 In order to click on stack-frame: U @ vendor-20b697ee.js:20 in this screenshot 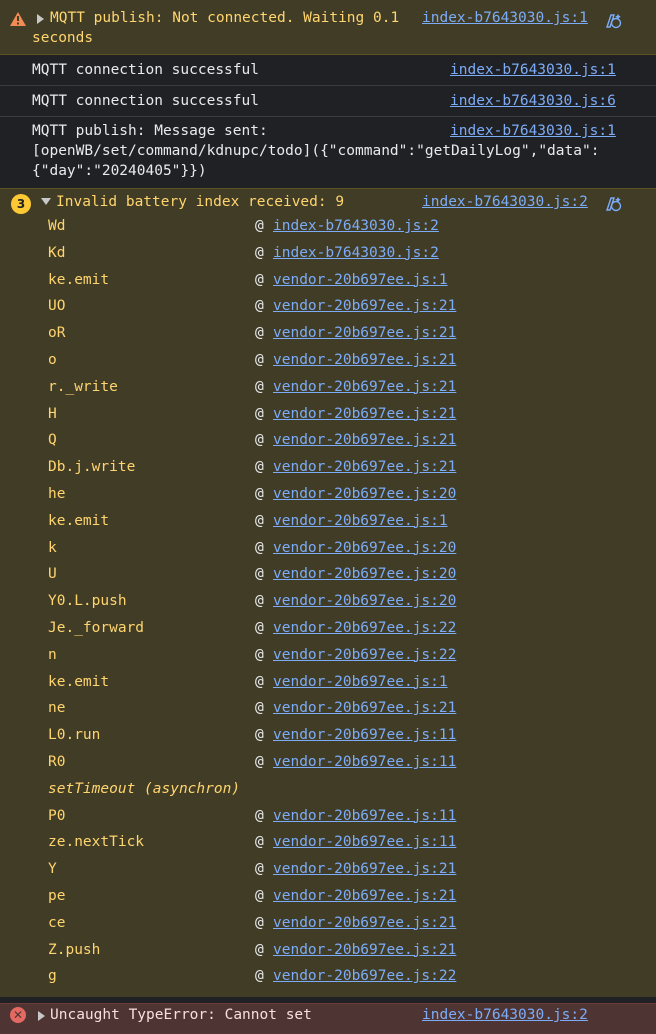, I will do `click(328, 574)`.